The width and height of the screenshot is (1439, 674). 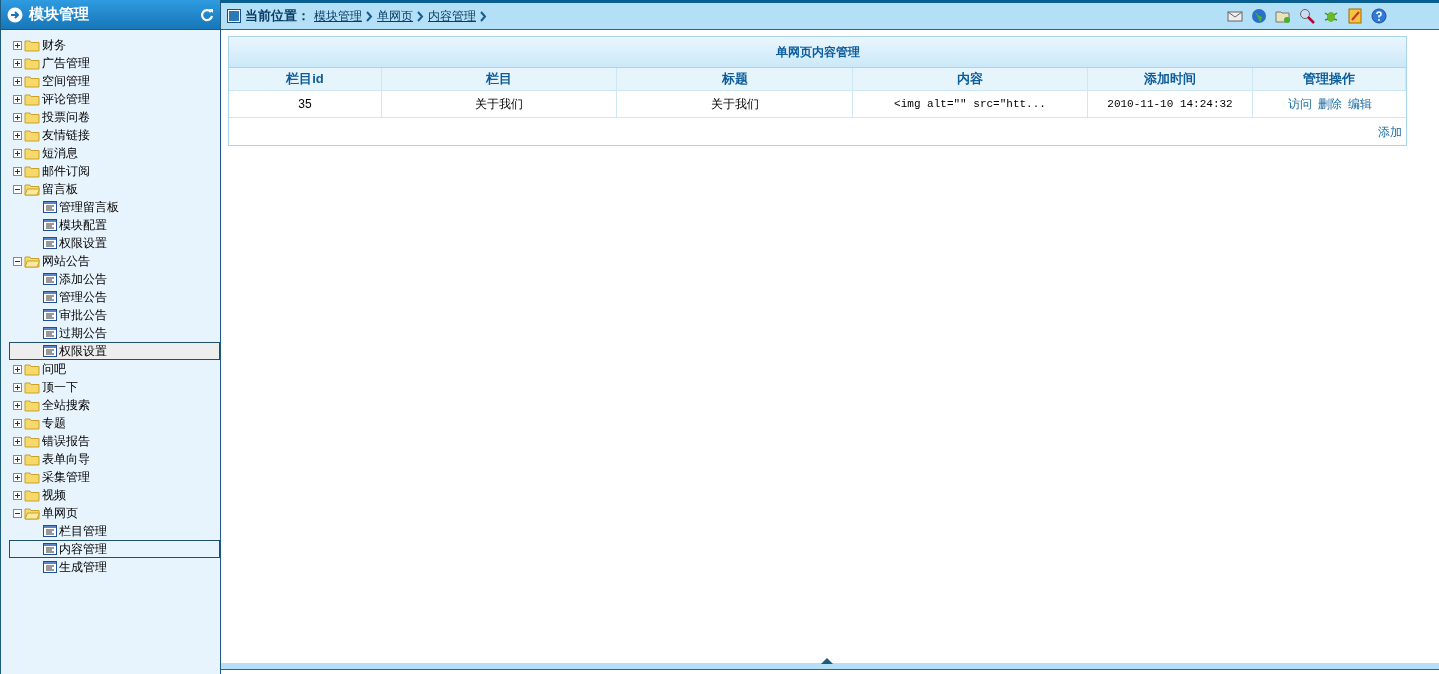 What do you see at coordinates (60, 387) in the screenshot?
I see `tree-folder-item: 顶一下` at bounding box center [60, 387].